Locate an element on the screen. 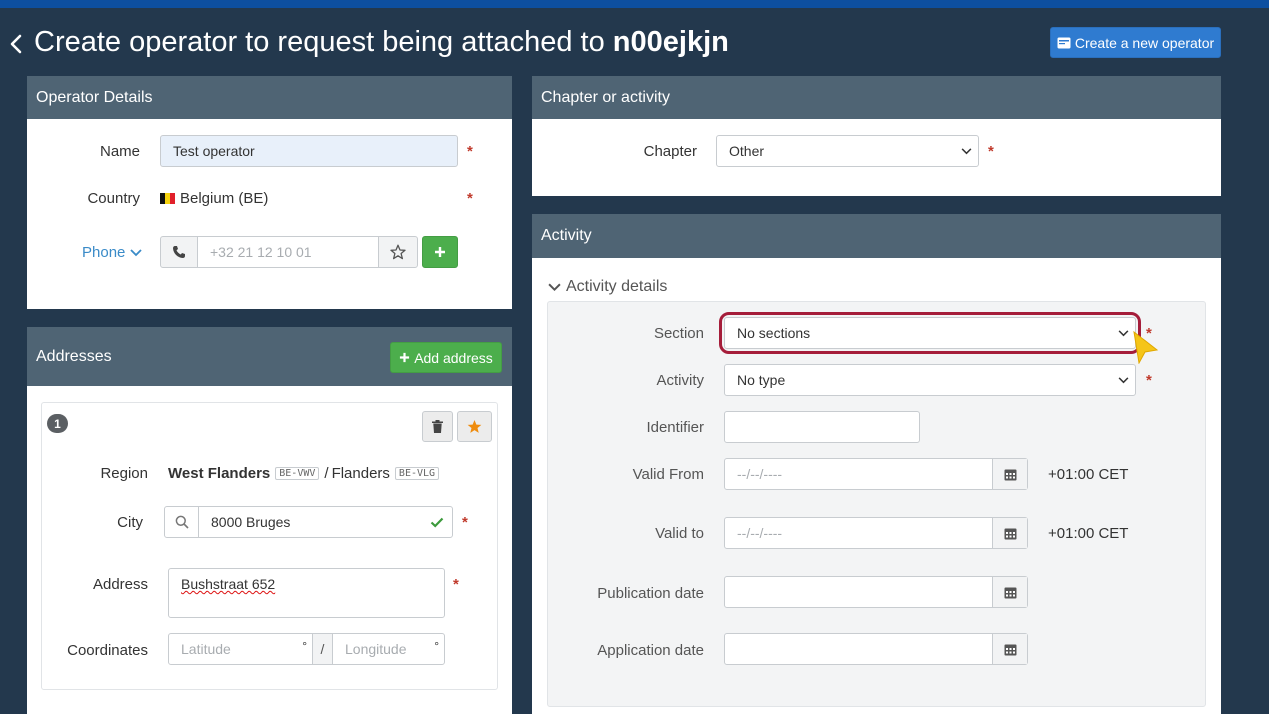 The height and width of the screenshot is (714, 1269). id-card-icon is located at coordinates (1064, 42).